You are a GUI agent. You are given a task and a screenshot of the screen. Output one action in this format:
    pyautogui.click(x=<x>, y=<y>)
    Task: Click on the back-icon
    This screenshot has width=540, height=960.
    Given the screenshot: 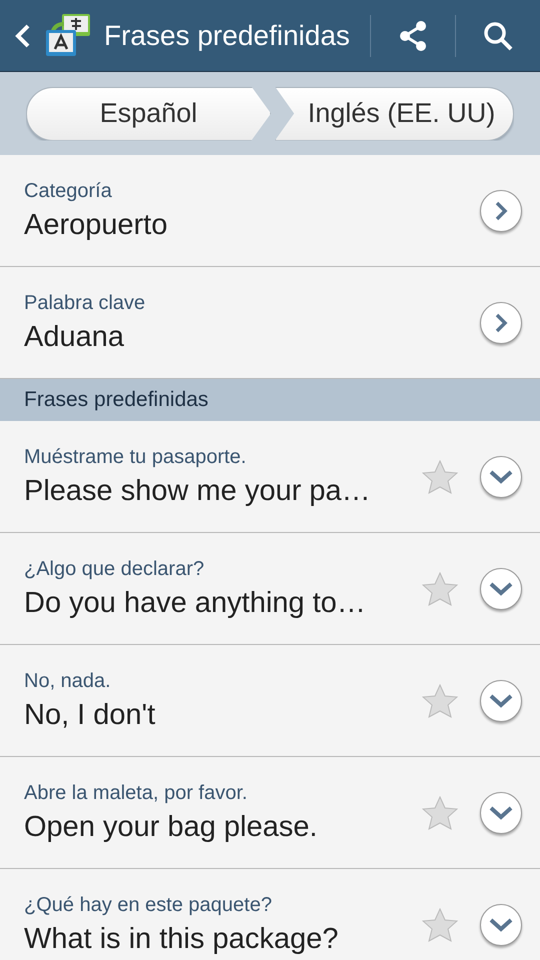 What is the action you would take?
    pyautogui.click(x=23, y=35)
    